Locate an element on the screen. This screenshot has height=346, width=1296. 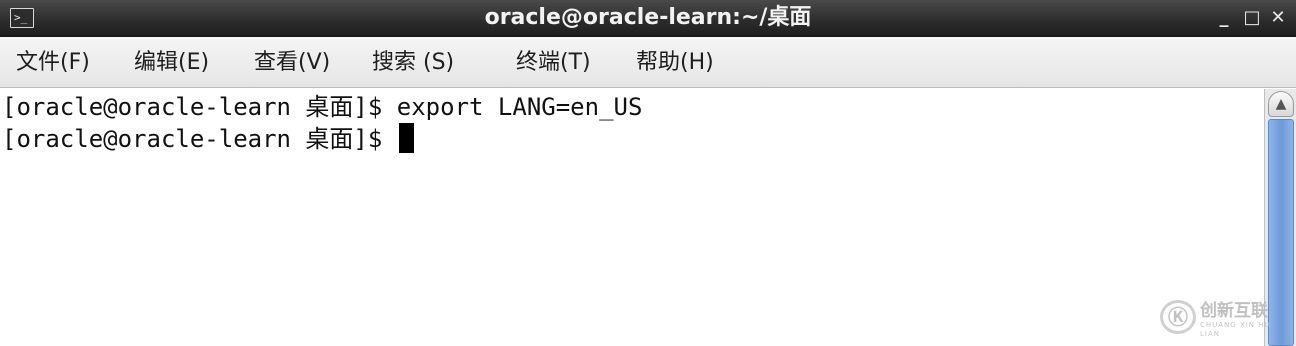
menu-help: 帮助(H) is located at coordinates (675, 63).